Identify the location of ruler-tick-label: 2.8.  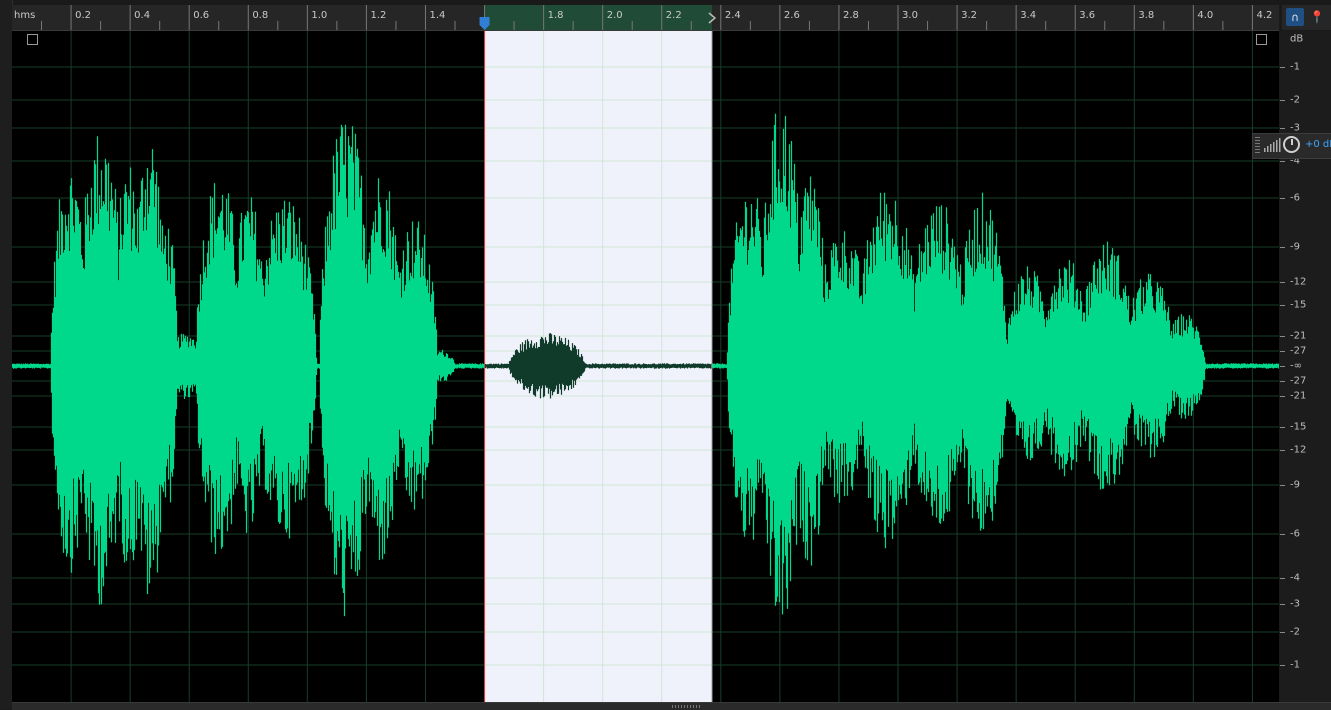
(850, 15).